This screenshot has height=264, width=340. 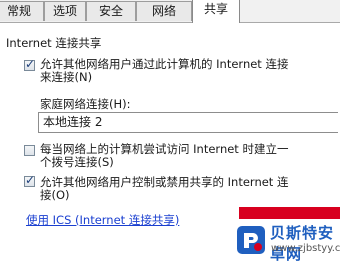 What do you see at coordinates (102, 220) in the screenshot?
I see `ics-help-link: 使用 ICS (Internet 连接共享)` at bounding box center [102, 220].